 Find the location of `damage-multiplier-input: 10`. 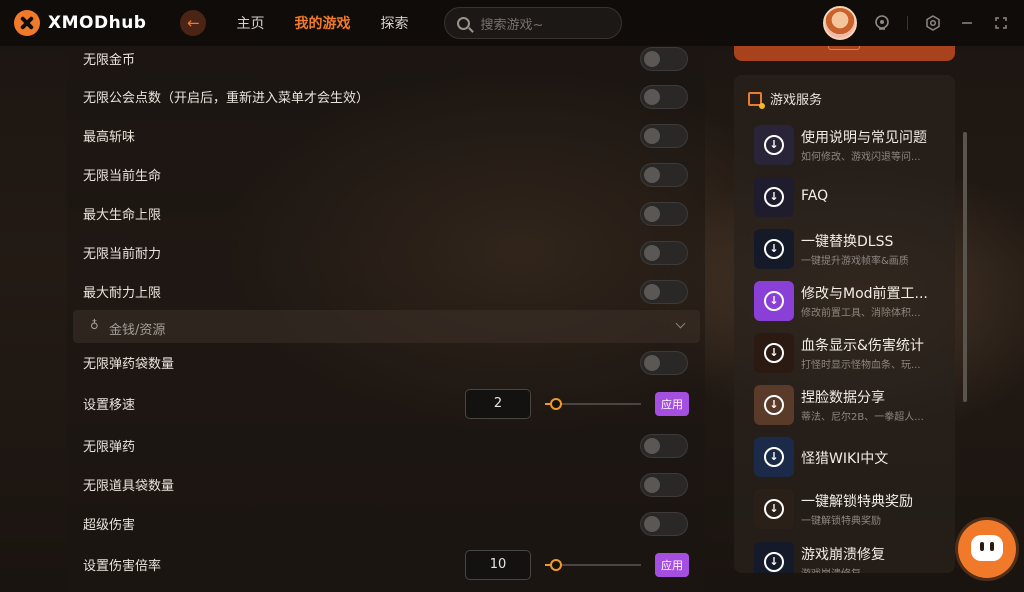

damage-multiplier-input: 10 is located at coordinates (498, 564).